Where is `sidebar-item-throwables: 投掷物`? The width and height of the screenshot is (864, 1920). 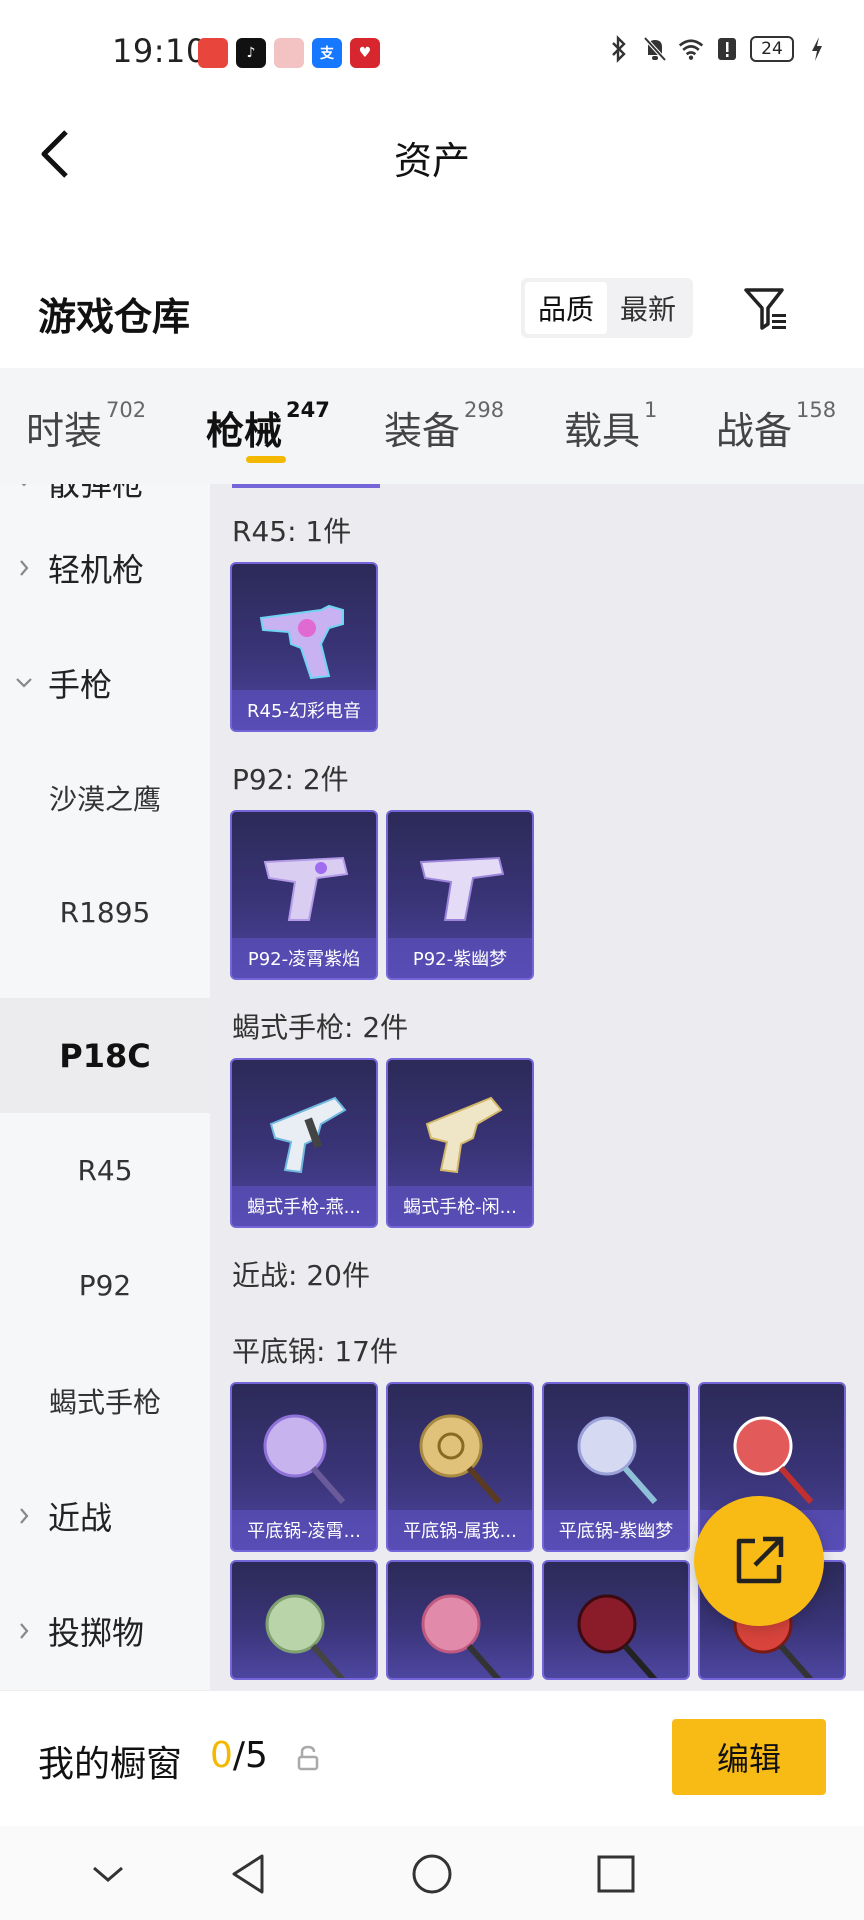 sidebar-item-throwables: 投掷物 is located at coordinates (105, 1630).